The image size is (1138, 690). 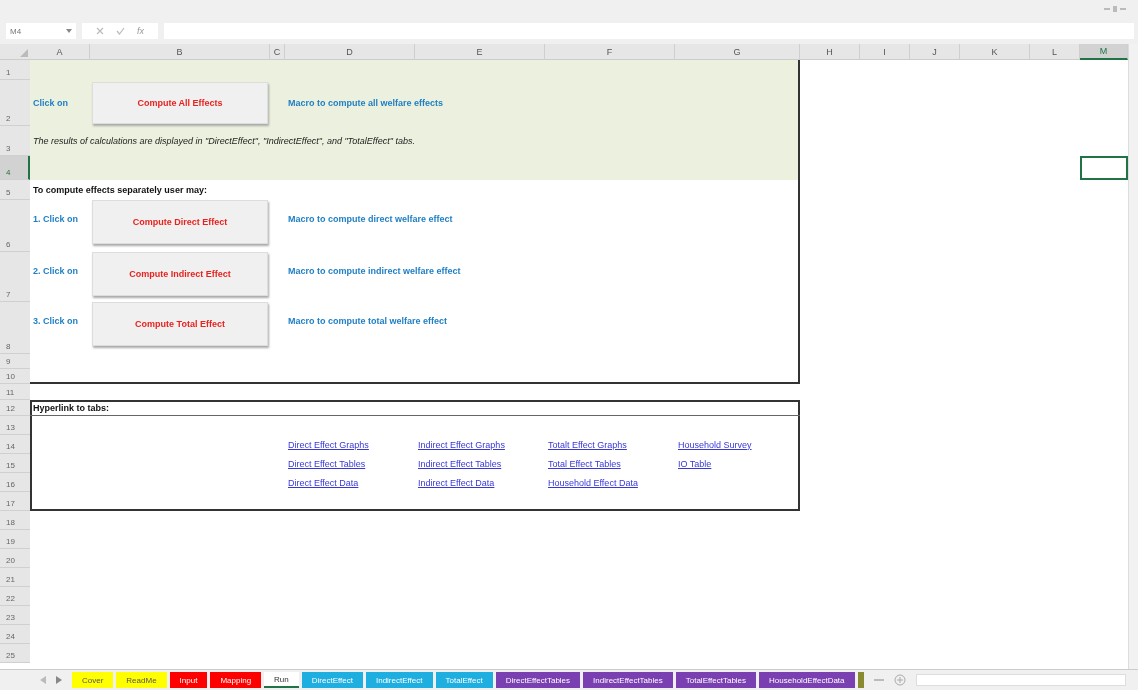 I want to click on column-header: K, so click(x=995, y=52).